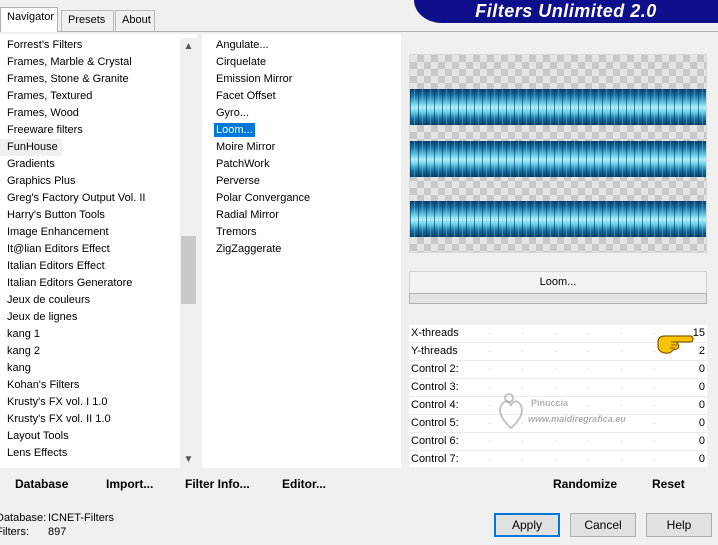 This screenshot has width=718, height=545. I want to click on watermark-name: Pinuccia, so click(550, 403).